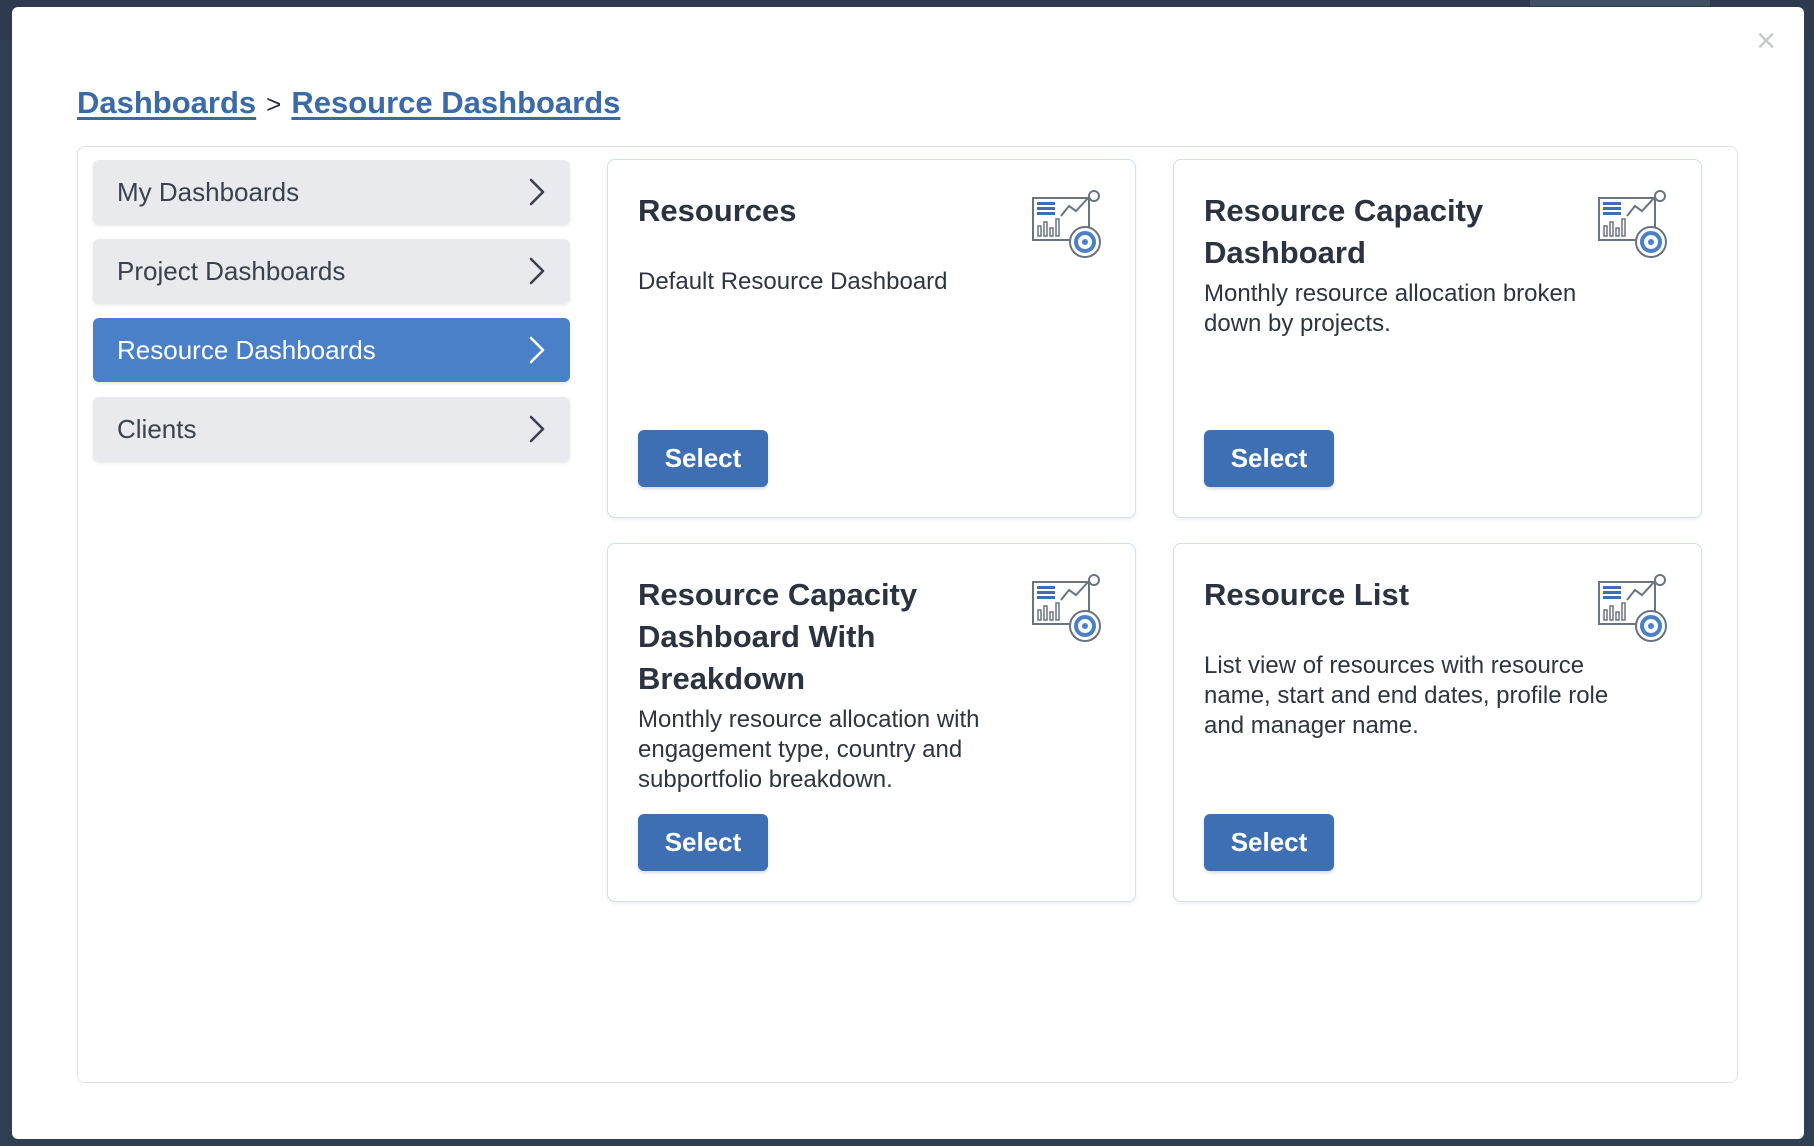 The image size is (1814, 1146). I want to click on sidebar-item-my-dashboards: My Dashboards, so click(331, 192).